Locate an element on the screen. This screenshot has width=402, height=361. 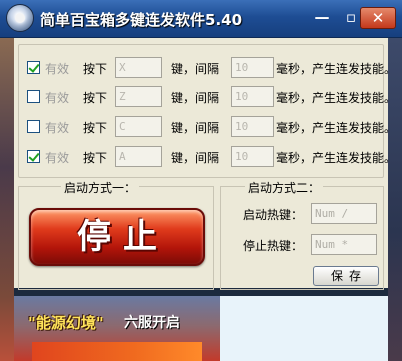
key-input-2: Z is located at coordinates (138, 96).